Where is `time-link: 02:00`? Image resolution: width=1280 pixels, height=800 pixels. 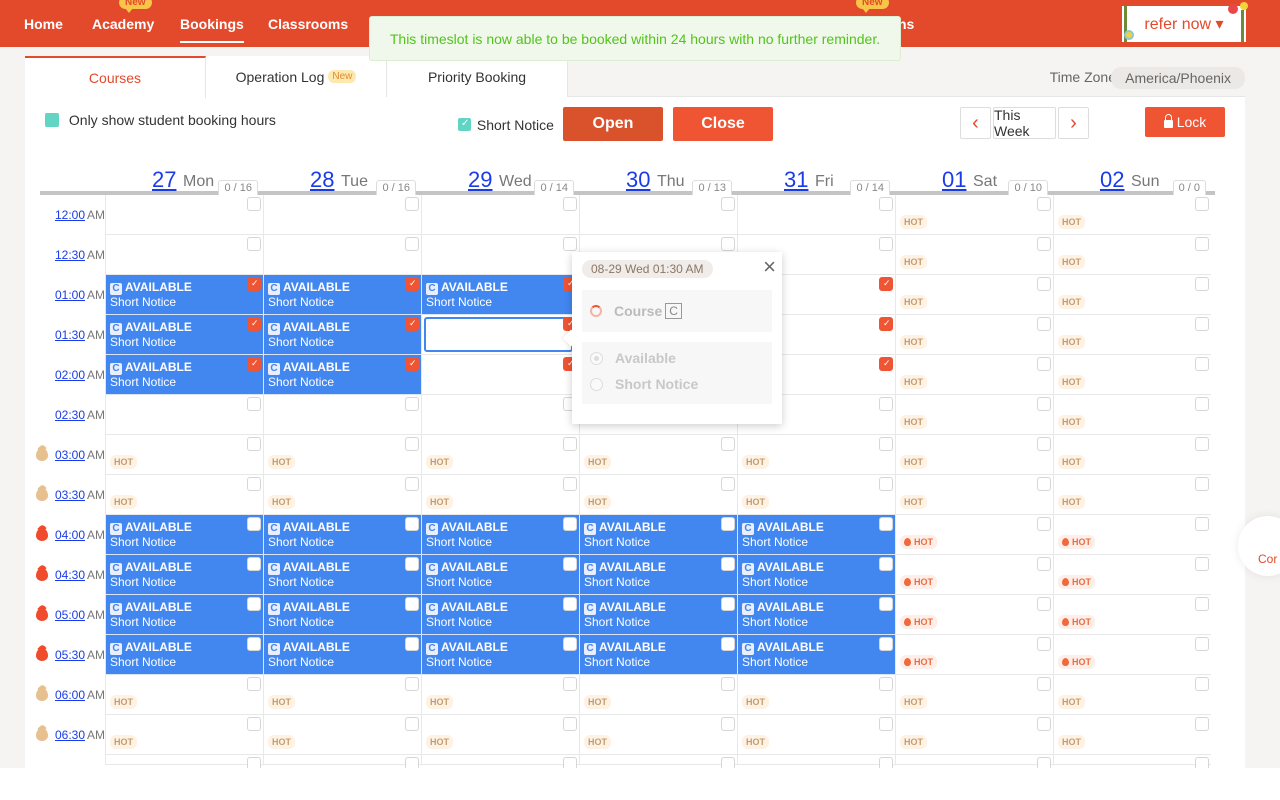 time-link: 02:00 is located at coordinates (70, 375).